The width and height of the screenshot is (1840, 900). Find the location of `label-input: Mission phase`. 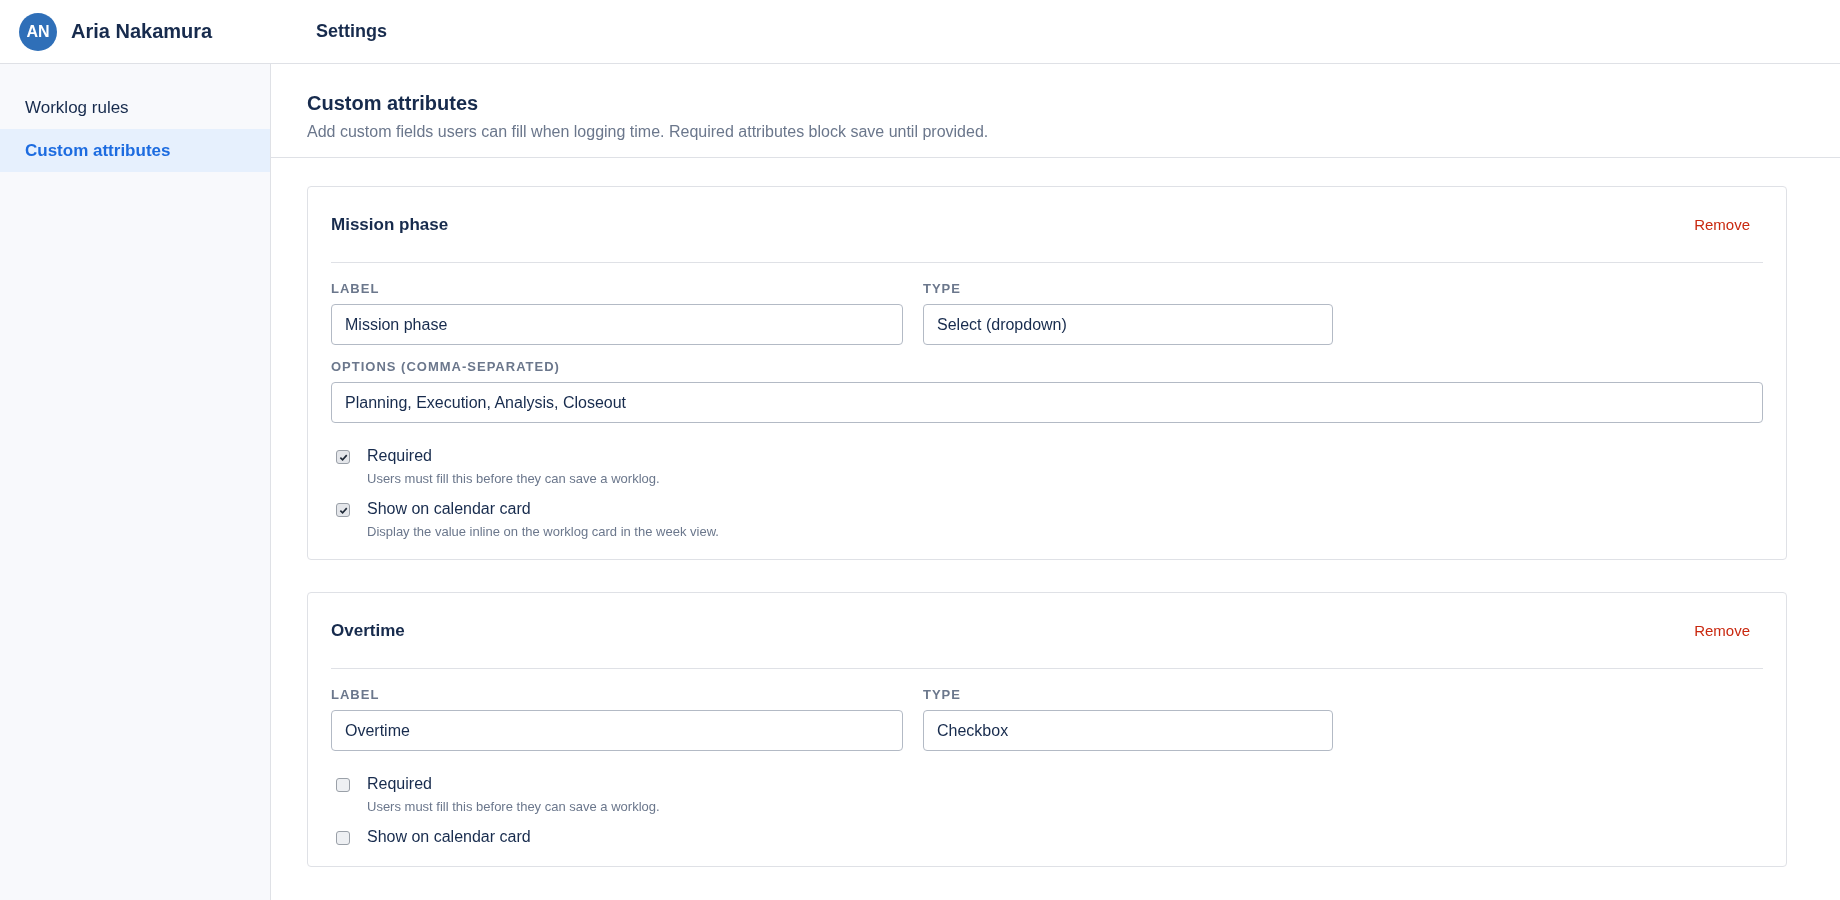

label-input: Mission phase is located at coordinates (617, 324).